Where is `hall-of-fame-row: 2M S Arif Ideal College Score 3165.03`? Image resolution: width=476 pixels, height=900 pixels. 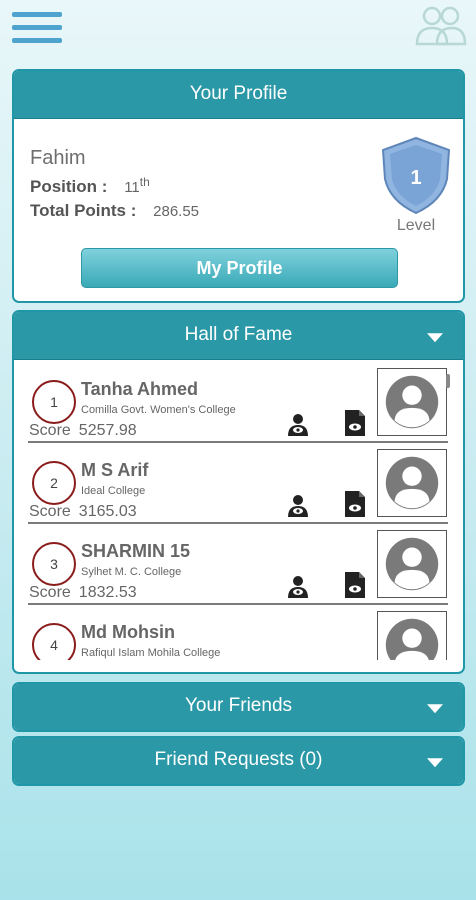
hall-of-fame-row: 2M S Arif Ideal College Score 3165.03 is located at coordinates (238, 483).